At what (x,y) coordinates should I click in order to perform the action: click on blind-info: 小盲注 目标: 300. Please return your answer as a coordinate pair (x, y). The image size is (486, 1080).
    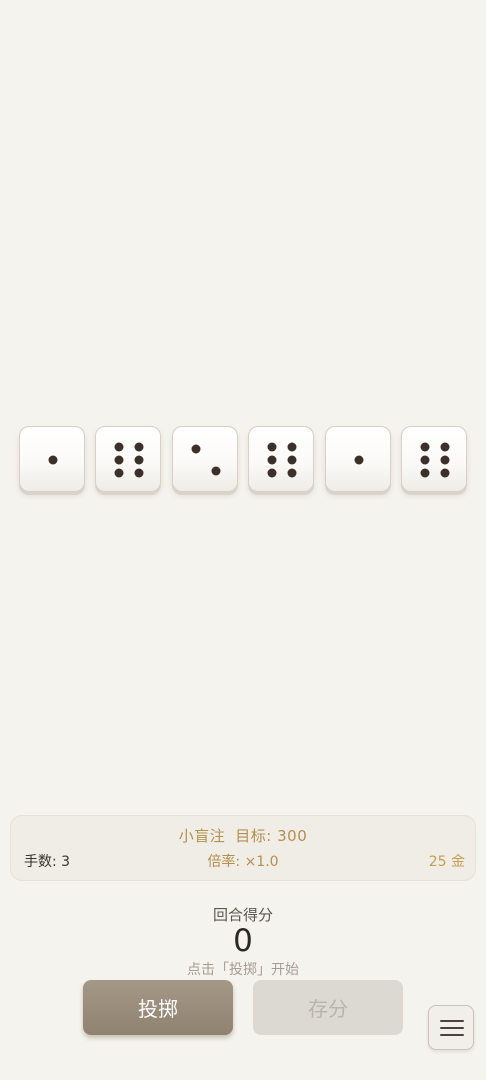
    Looking at the image, I should click on (243, 835).